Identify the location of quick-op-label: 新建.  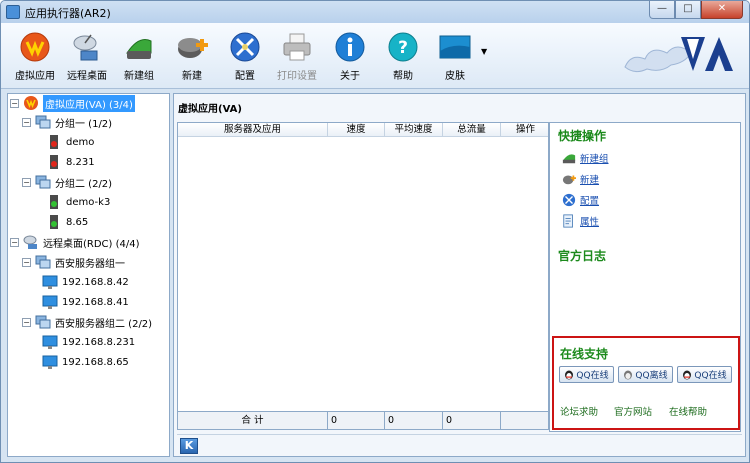
(590, 180).